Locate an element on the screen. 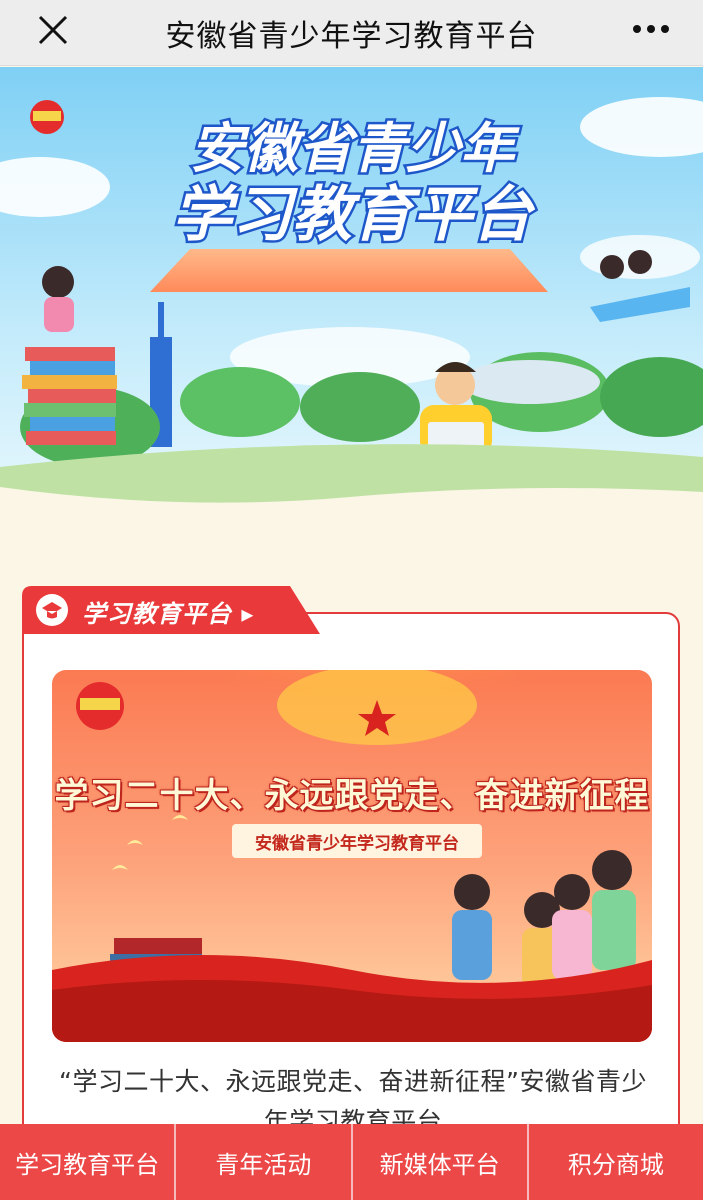 The height and width of the screenshot is (1200, 703). close-icon is located at coordinates (53, 30).